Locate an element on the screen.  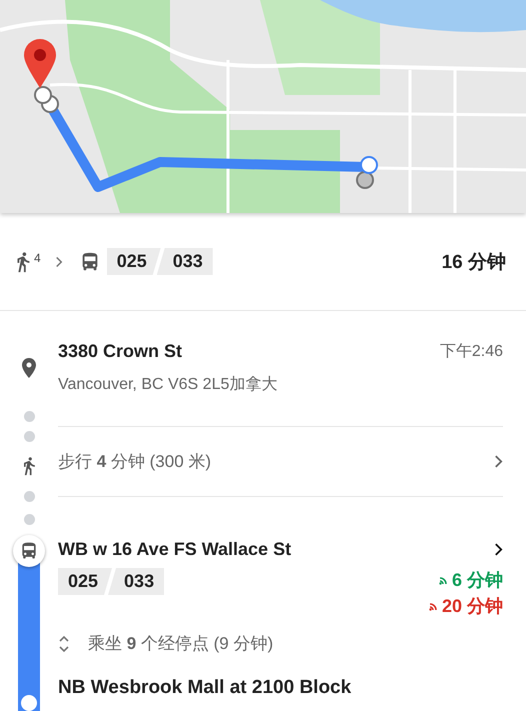
stop-name: WB w 16 Ave FS Wallace St is located at coordinates (175, 549).